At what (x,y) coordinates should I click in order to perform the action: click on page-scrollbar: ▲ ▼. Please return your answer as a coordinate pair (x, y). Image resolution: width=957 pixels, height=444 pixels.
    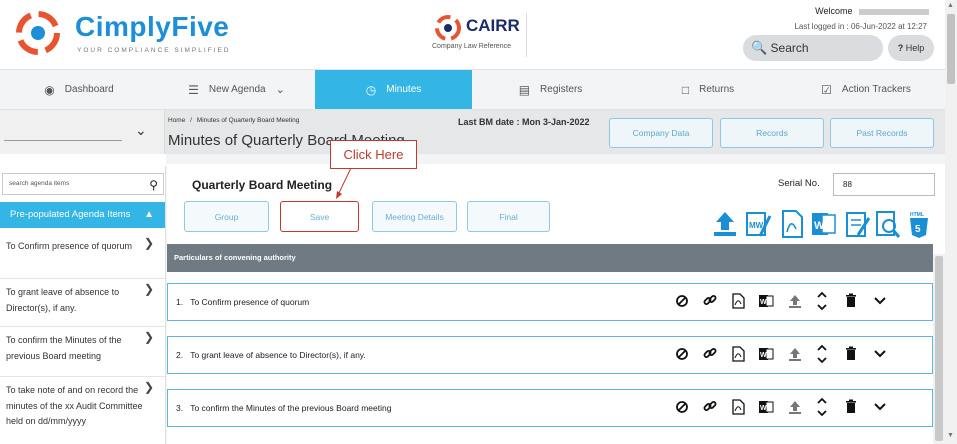
    Looking at the image, I should click on (951, 222).